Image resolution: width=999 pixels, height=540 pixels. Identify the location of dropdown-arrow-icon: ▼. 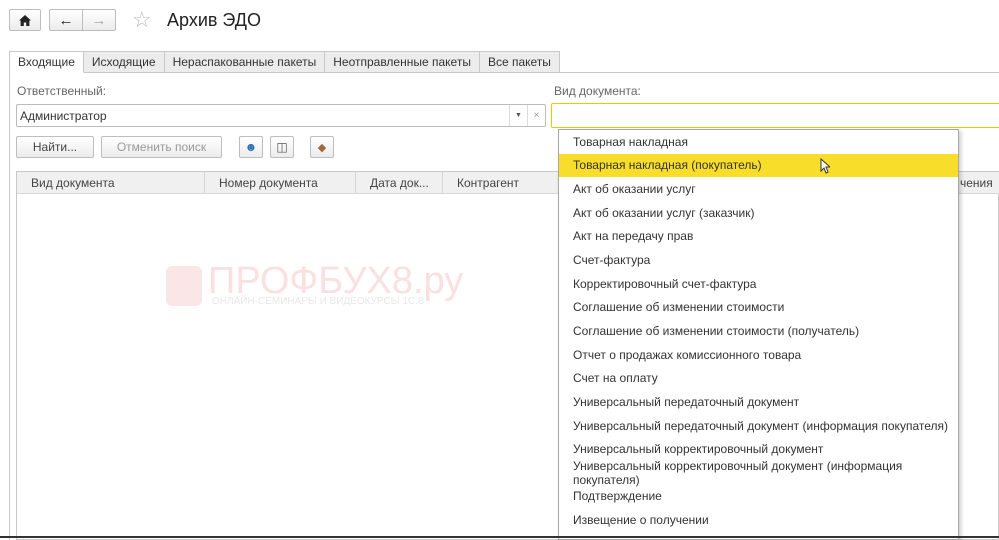
(518, 115).